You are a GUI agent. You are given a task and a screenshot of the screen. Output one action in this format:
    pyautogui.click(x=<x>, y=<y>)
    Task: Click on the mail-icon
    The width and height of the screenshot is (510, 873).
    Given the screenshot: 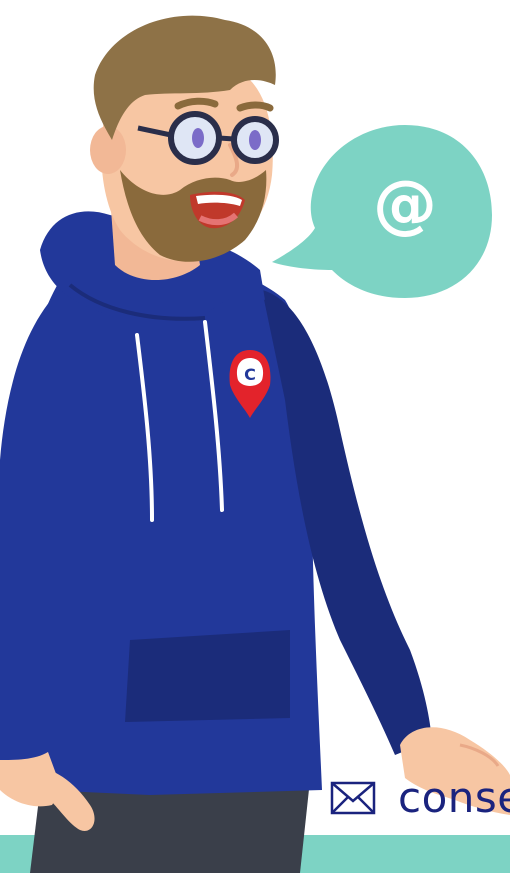 What is the action you would take?
    pyautogui.click(x=353, y=798)
    